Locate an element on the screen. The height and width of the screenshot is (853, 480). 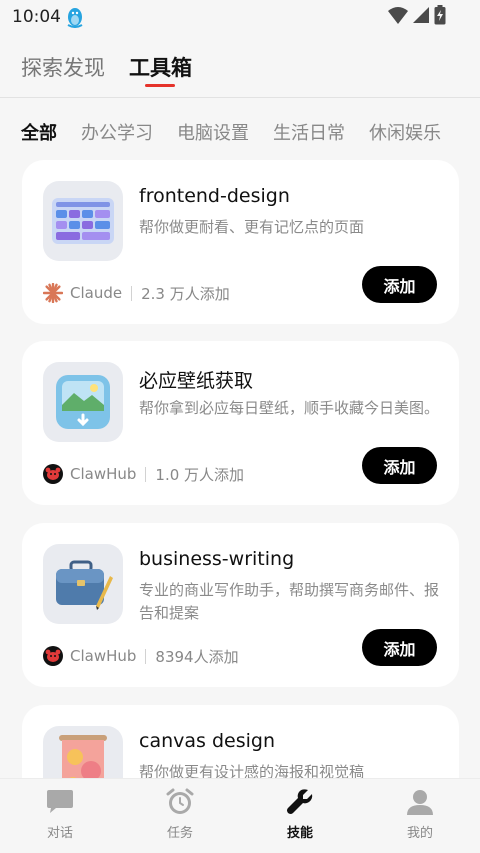
person-icon is located at coordinates (420, 802).